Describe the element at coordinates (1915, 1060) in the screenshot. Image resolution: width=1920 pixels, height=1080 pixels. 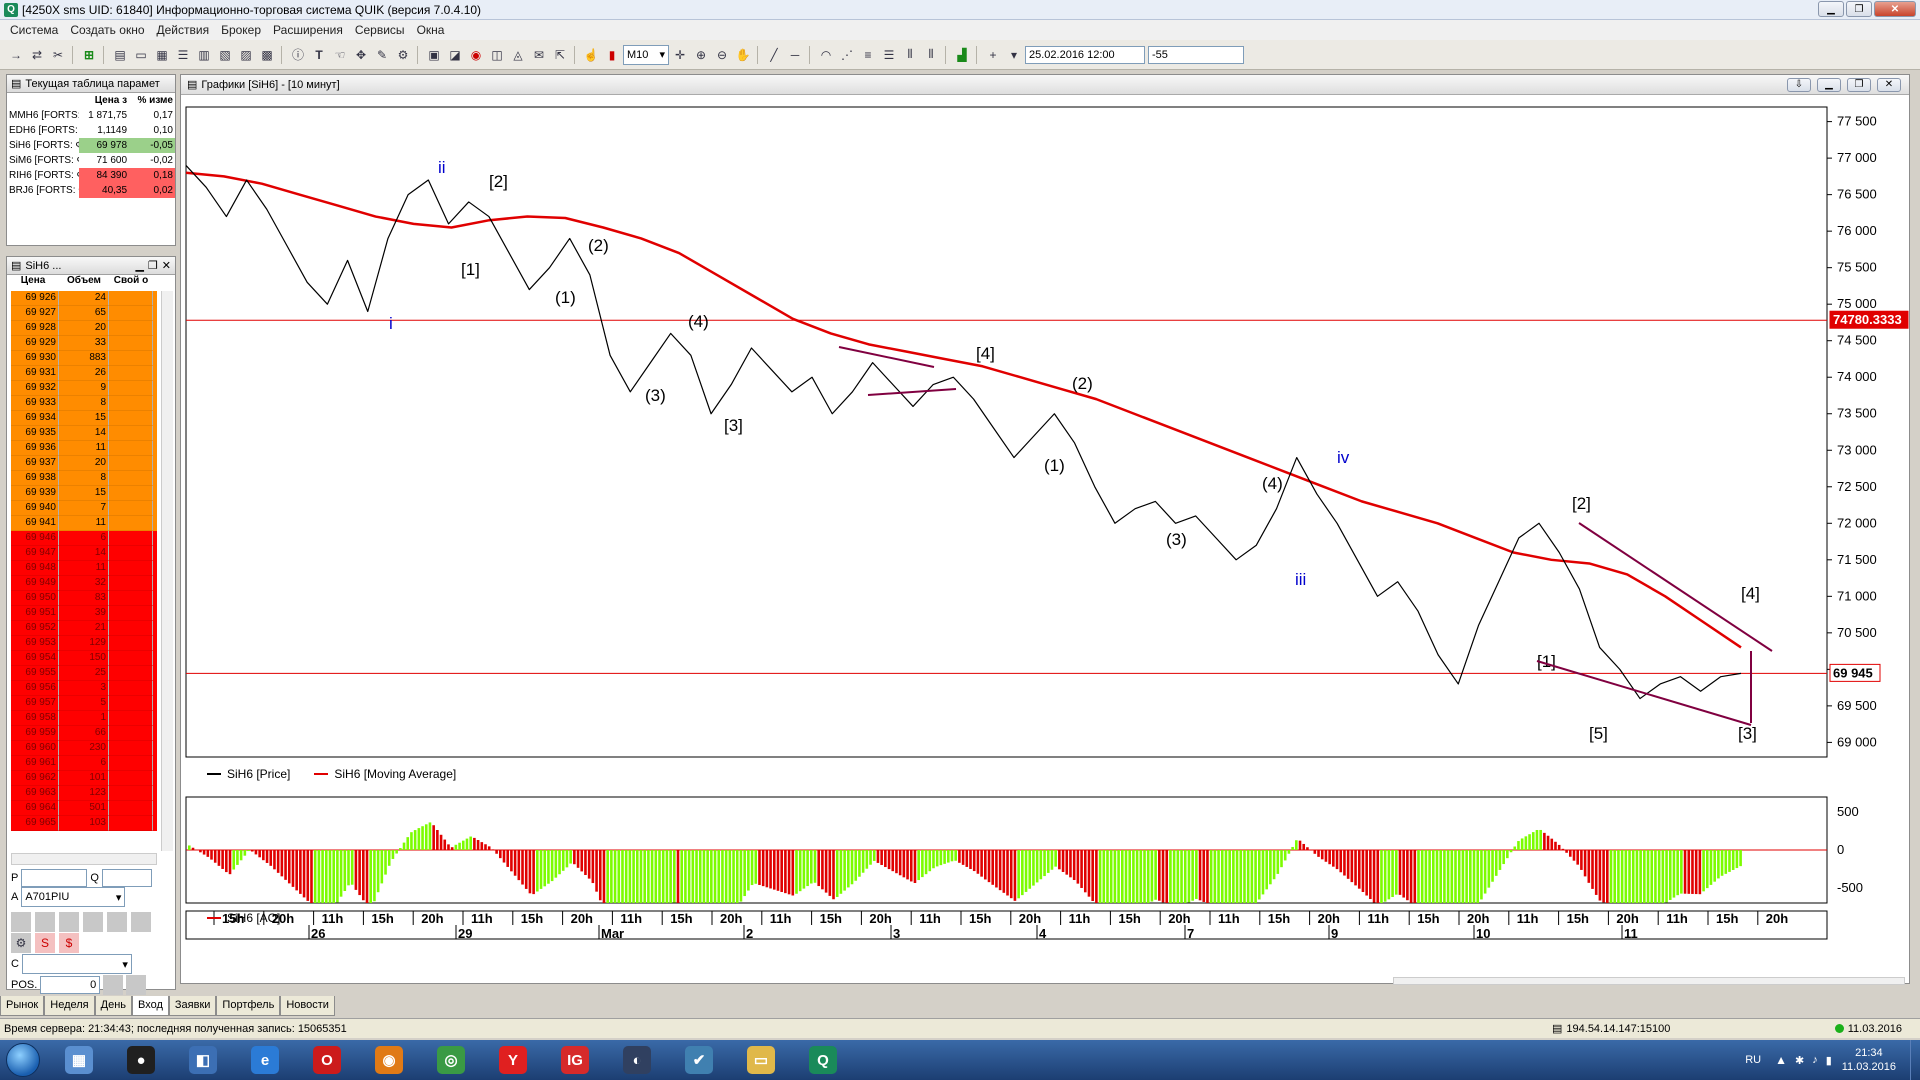
I see `show-desktop-button` at that location.